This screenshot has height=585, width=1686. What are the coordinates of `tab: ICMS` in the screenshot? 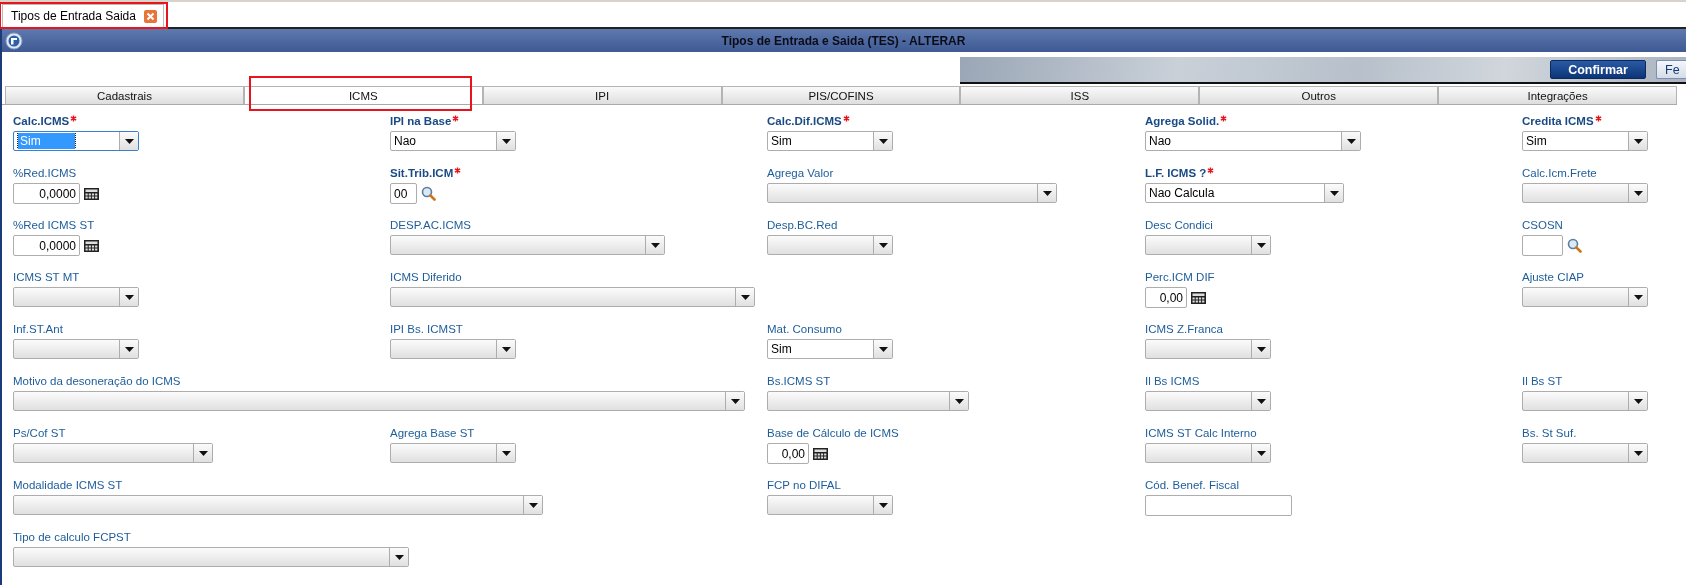 It's located at (363, 95).